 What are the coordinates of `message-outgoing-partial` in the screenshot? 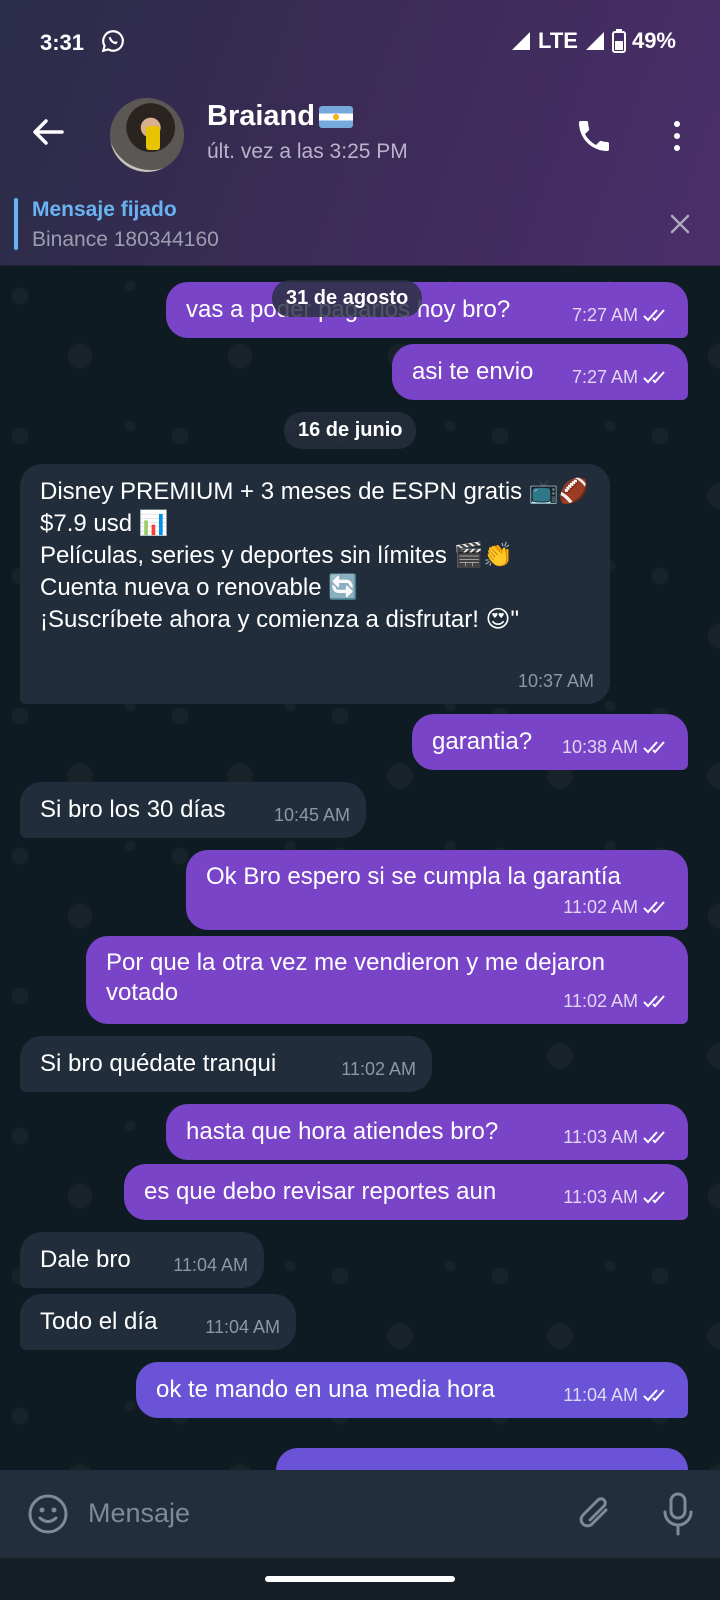 It's located at (482, 1459).